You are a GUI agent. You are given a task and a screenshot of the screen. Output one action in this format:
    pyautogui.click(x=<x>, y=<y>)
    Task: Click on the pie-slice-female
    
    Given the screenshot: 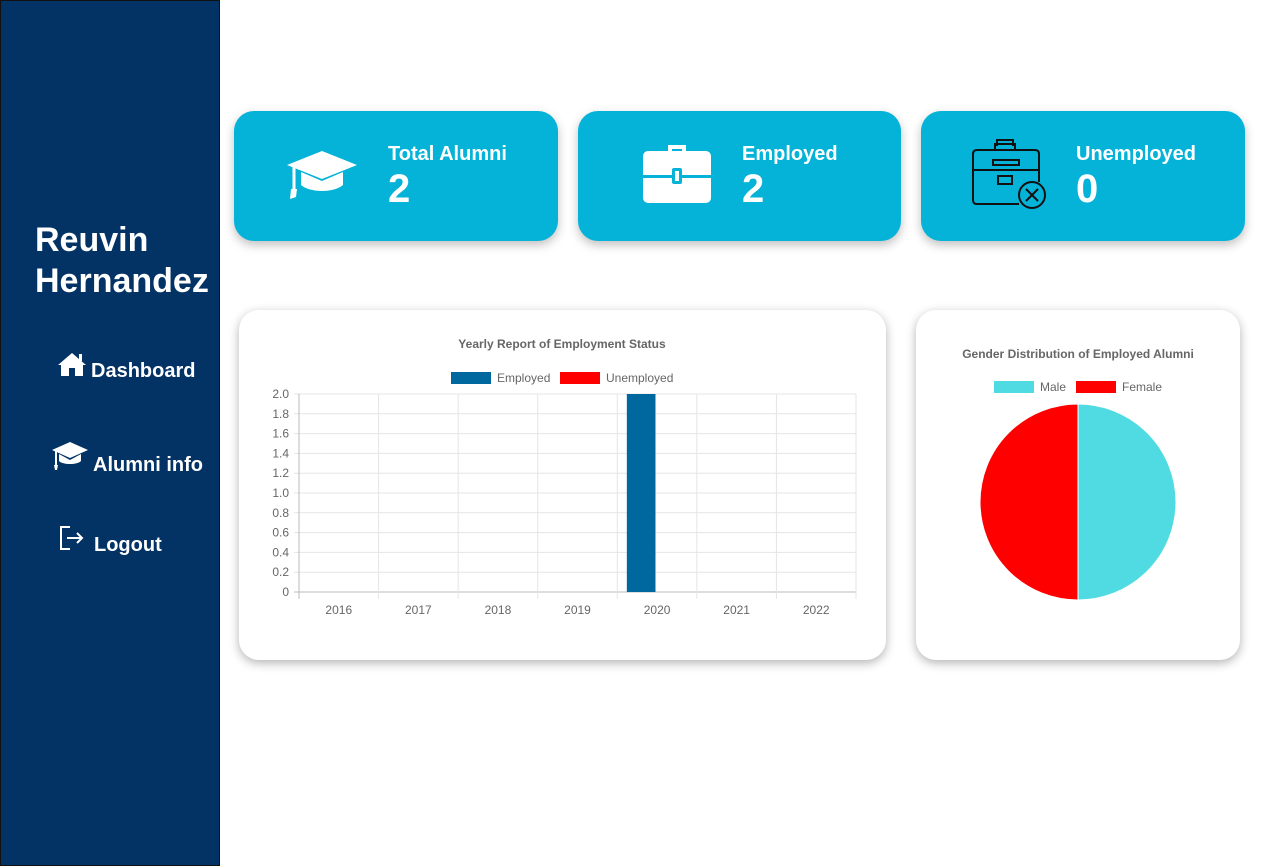 What is the action you would take?
    pyautogui.click(x=1029, y=502)
    